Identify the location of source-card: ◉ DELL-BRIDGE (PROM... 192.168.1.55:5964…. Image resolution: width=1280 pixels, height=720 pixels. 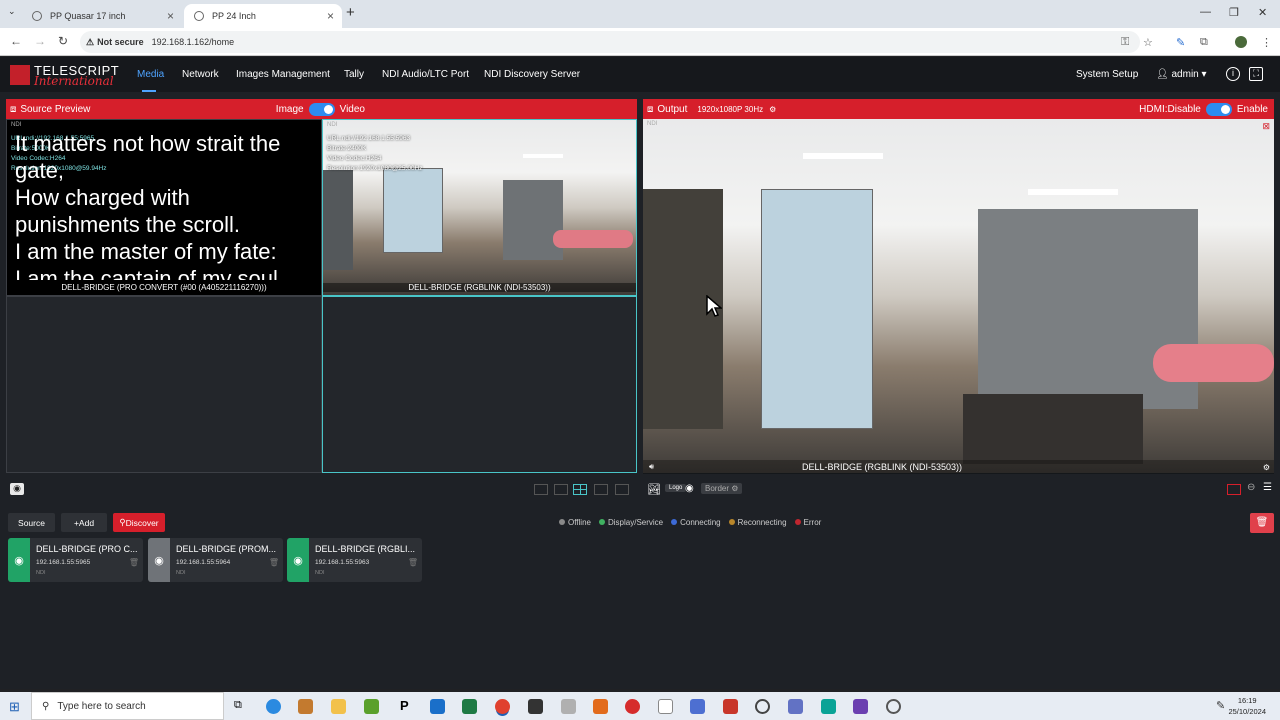
(215, 560).